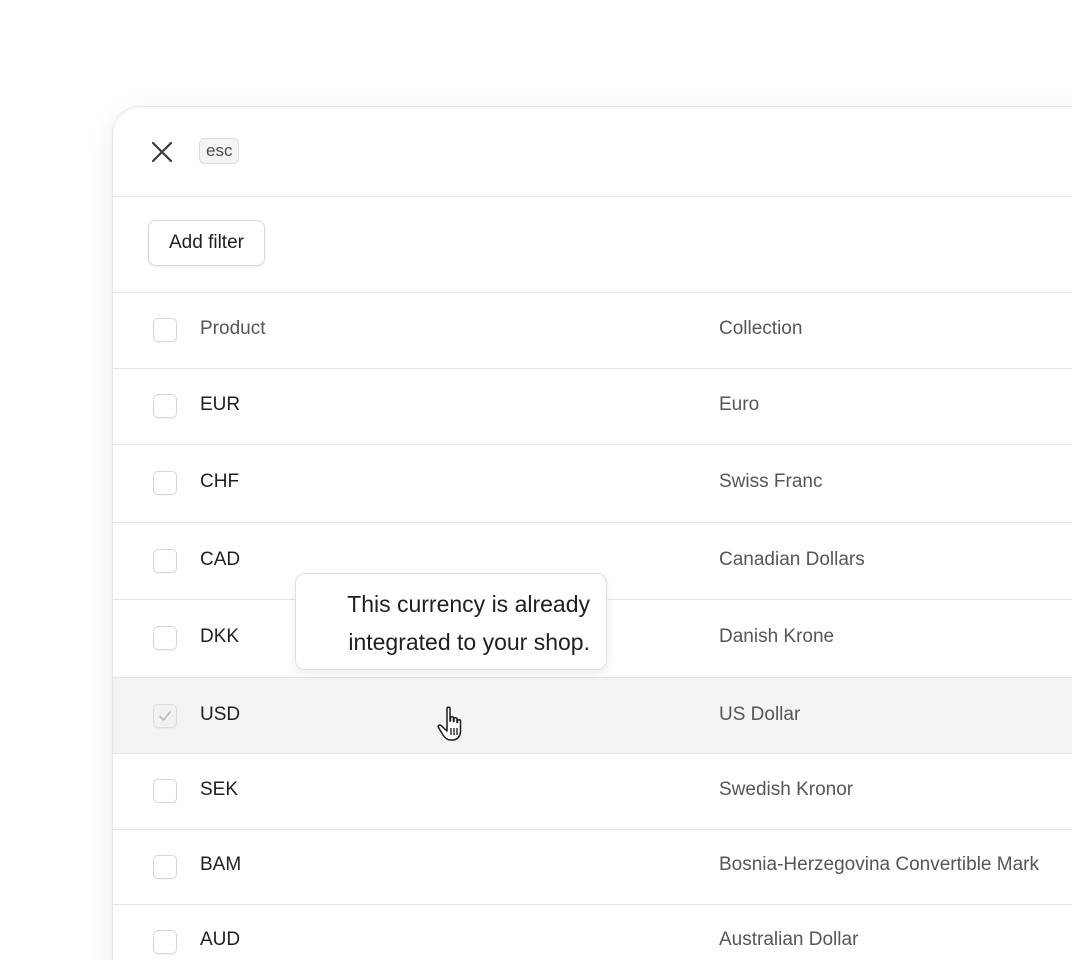 The width and height of the screenshot is (1072, 960). What do you see at coordinates (592, 867) in the screenshot?
I see `table-row: BAM Bosnia-Herzegovina Convertible Mark` at bounding box center [592, 867].